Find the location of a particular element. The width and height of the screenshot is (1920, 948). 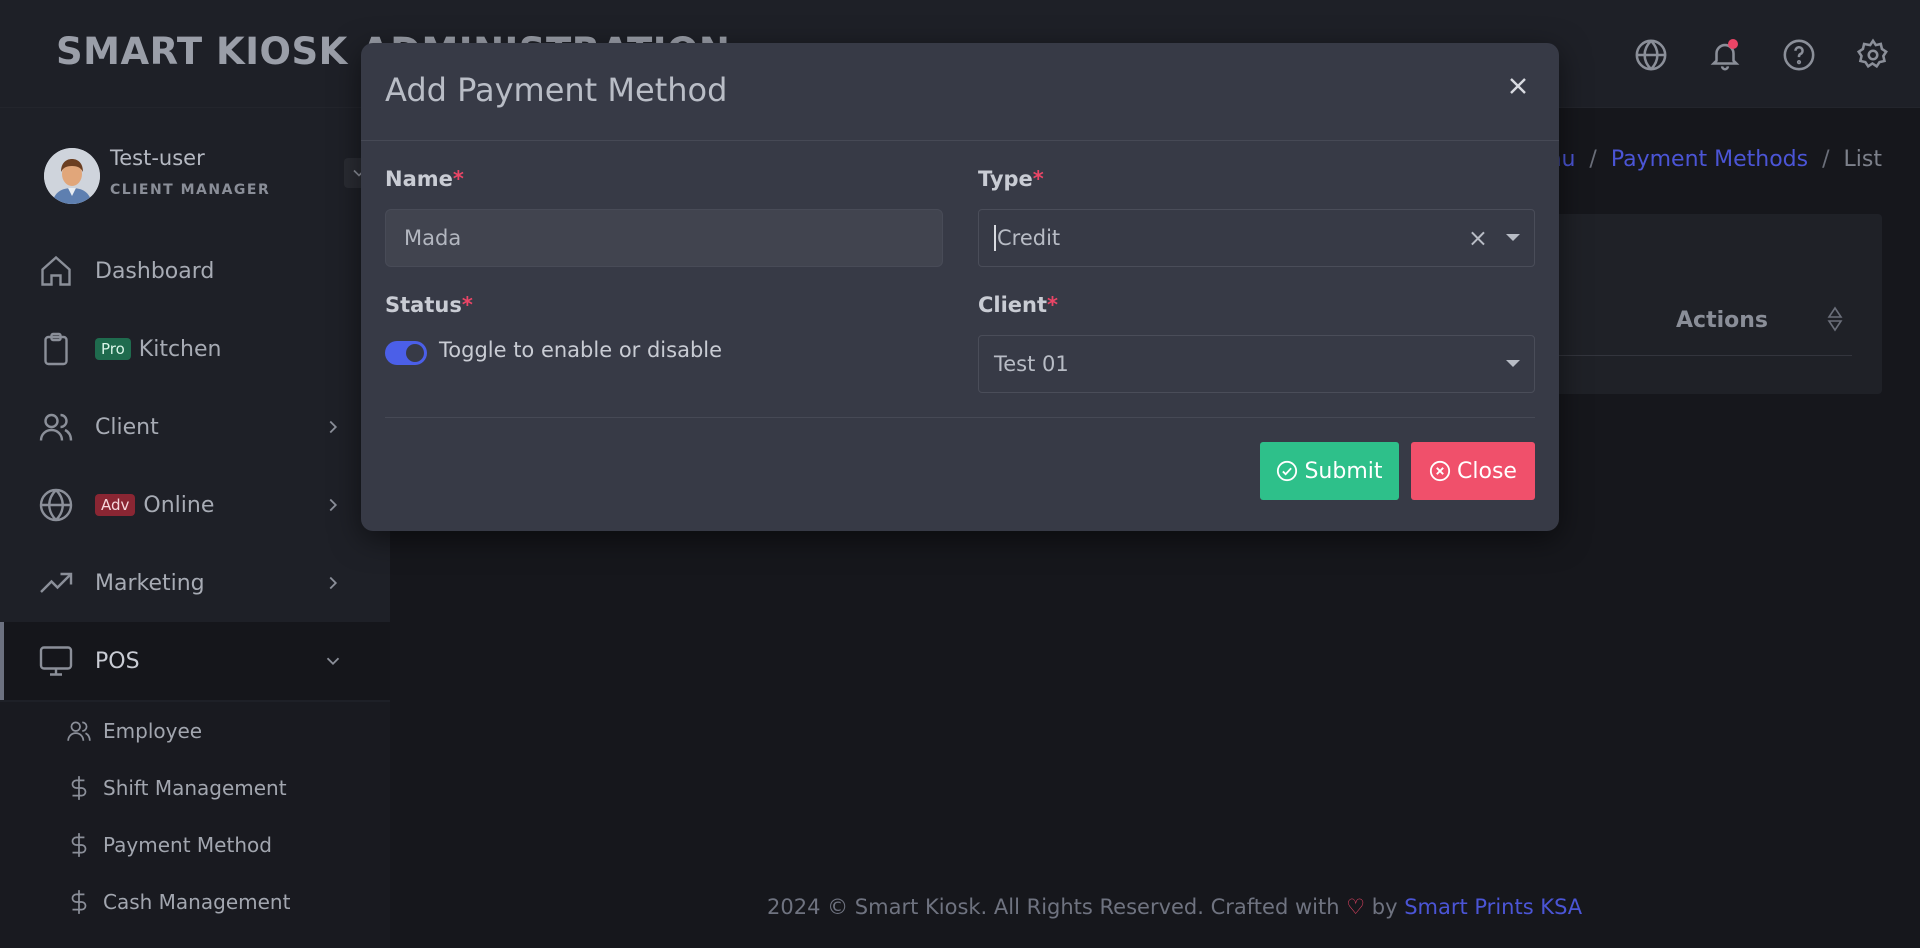

sidebar-item-pos: POS is located at coordinates (195, 661).